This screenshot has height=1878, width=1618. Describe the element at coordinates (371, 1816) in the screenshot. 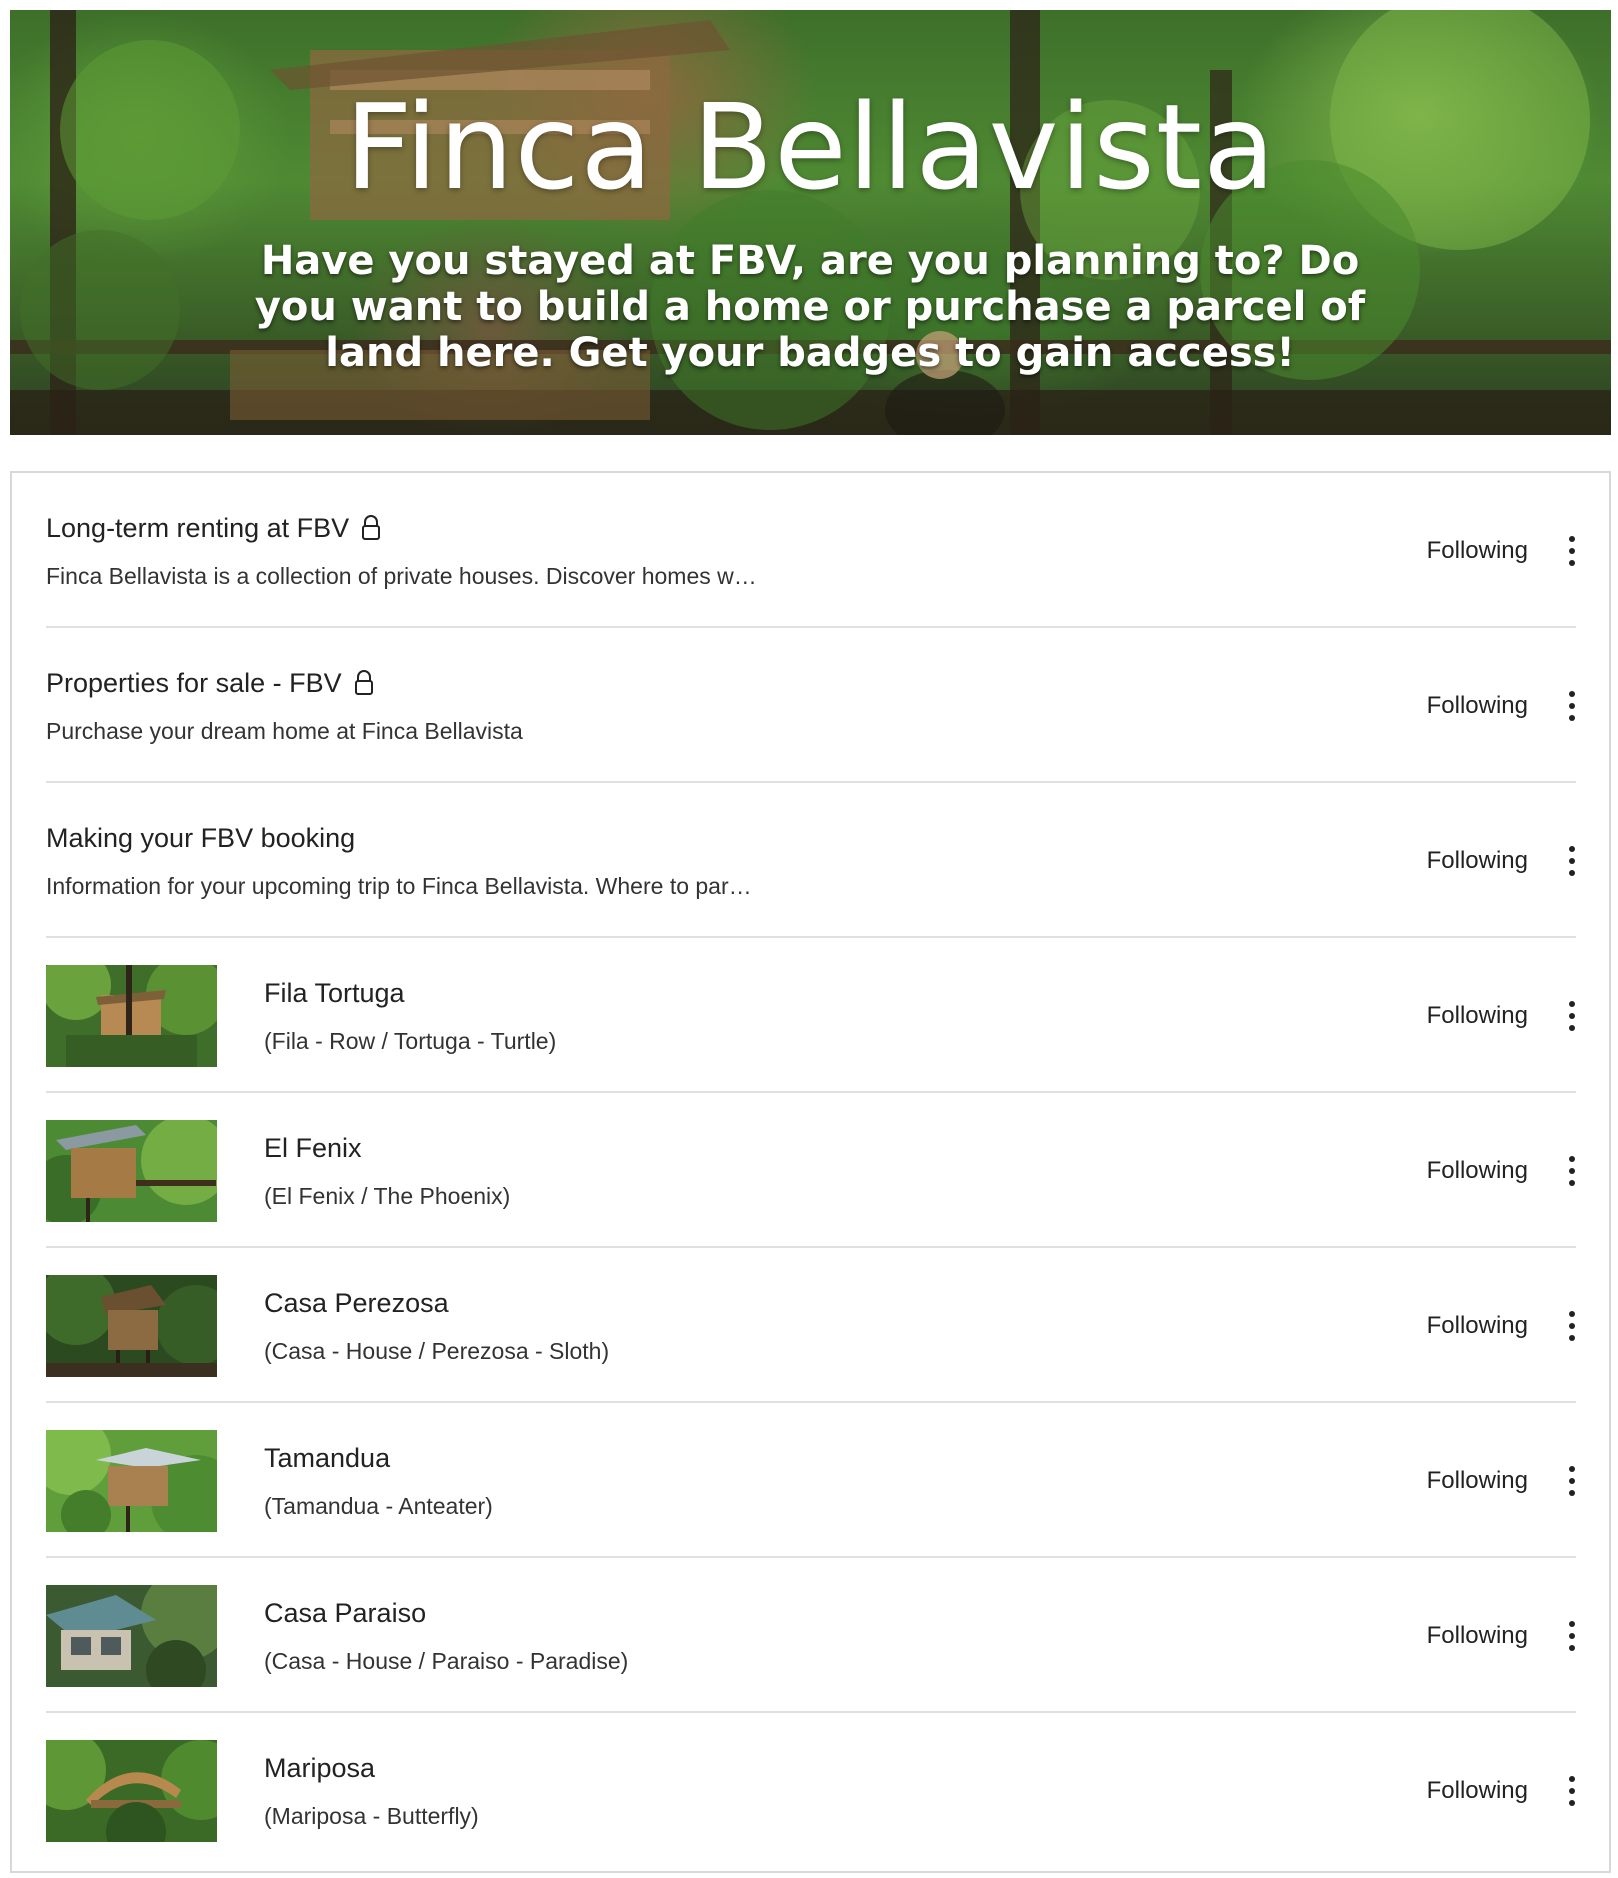

I see `list-item-description: (Mariposa - Butterfly)` at that location.